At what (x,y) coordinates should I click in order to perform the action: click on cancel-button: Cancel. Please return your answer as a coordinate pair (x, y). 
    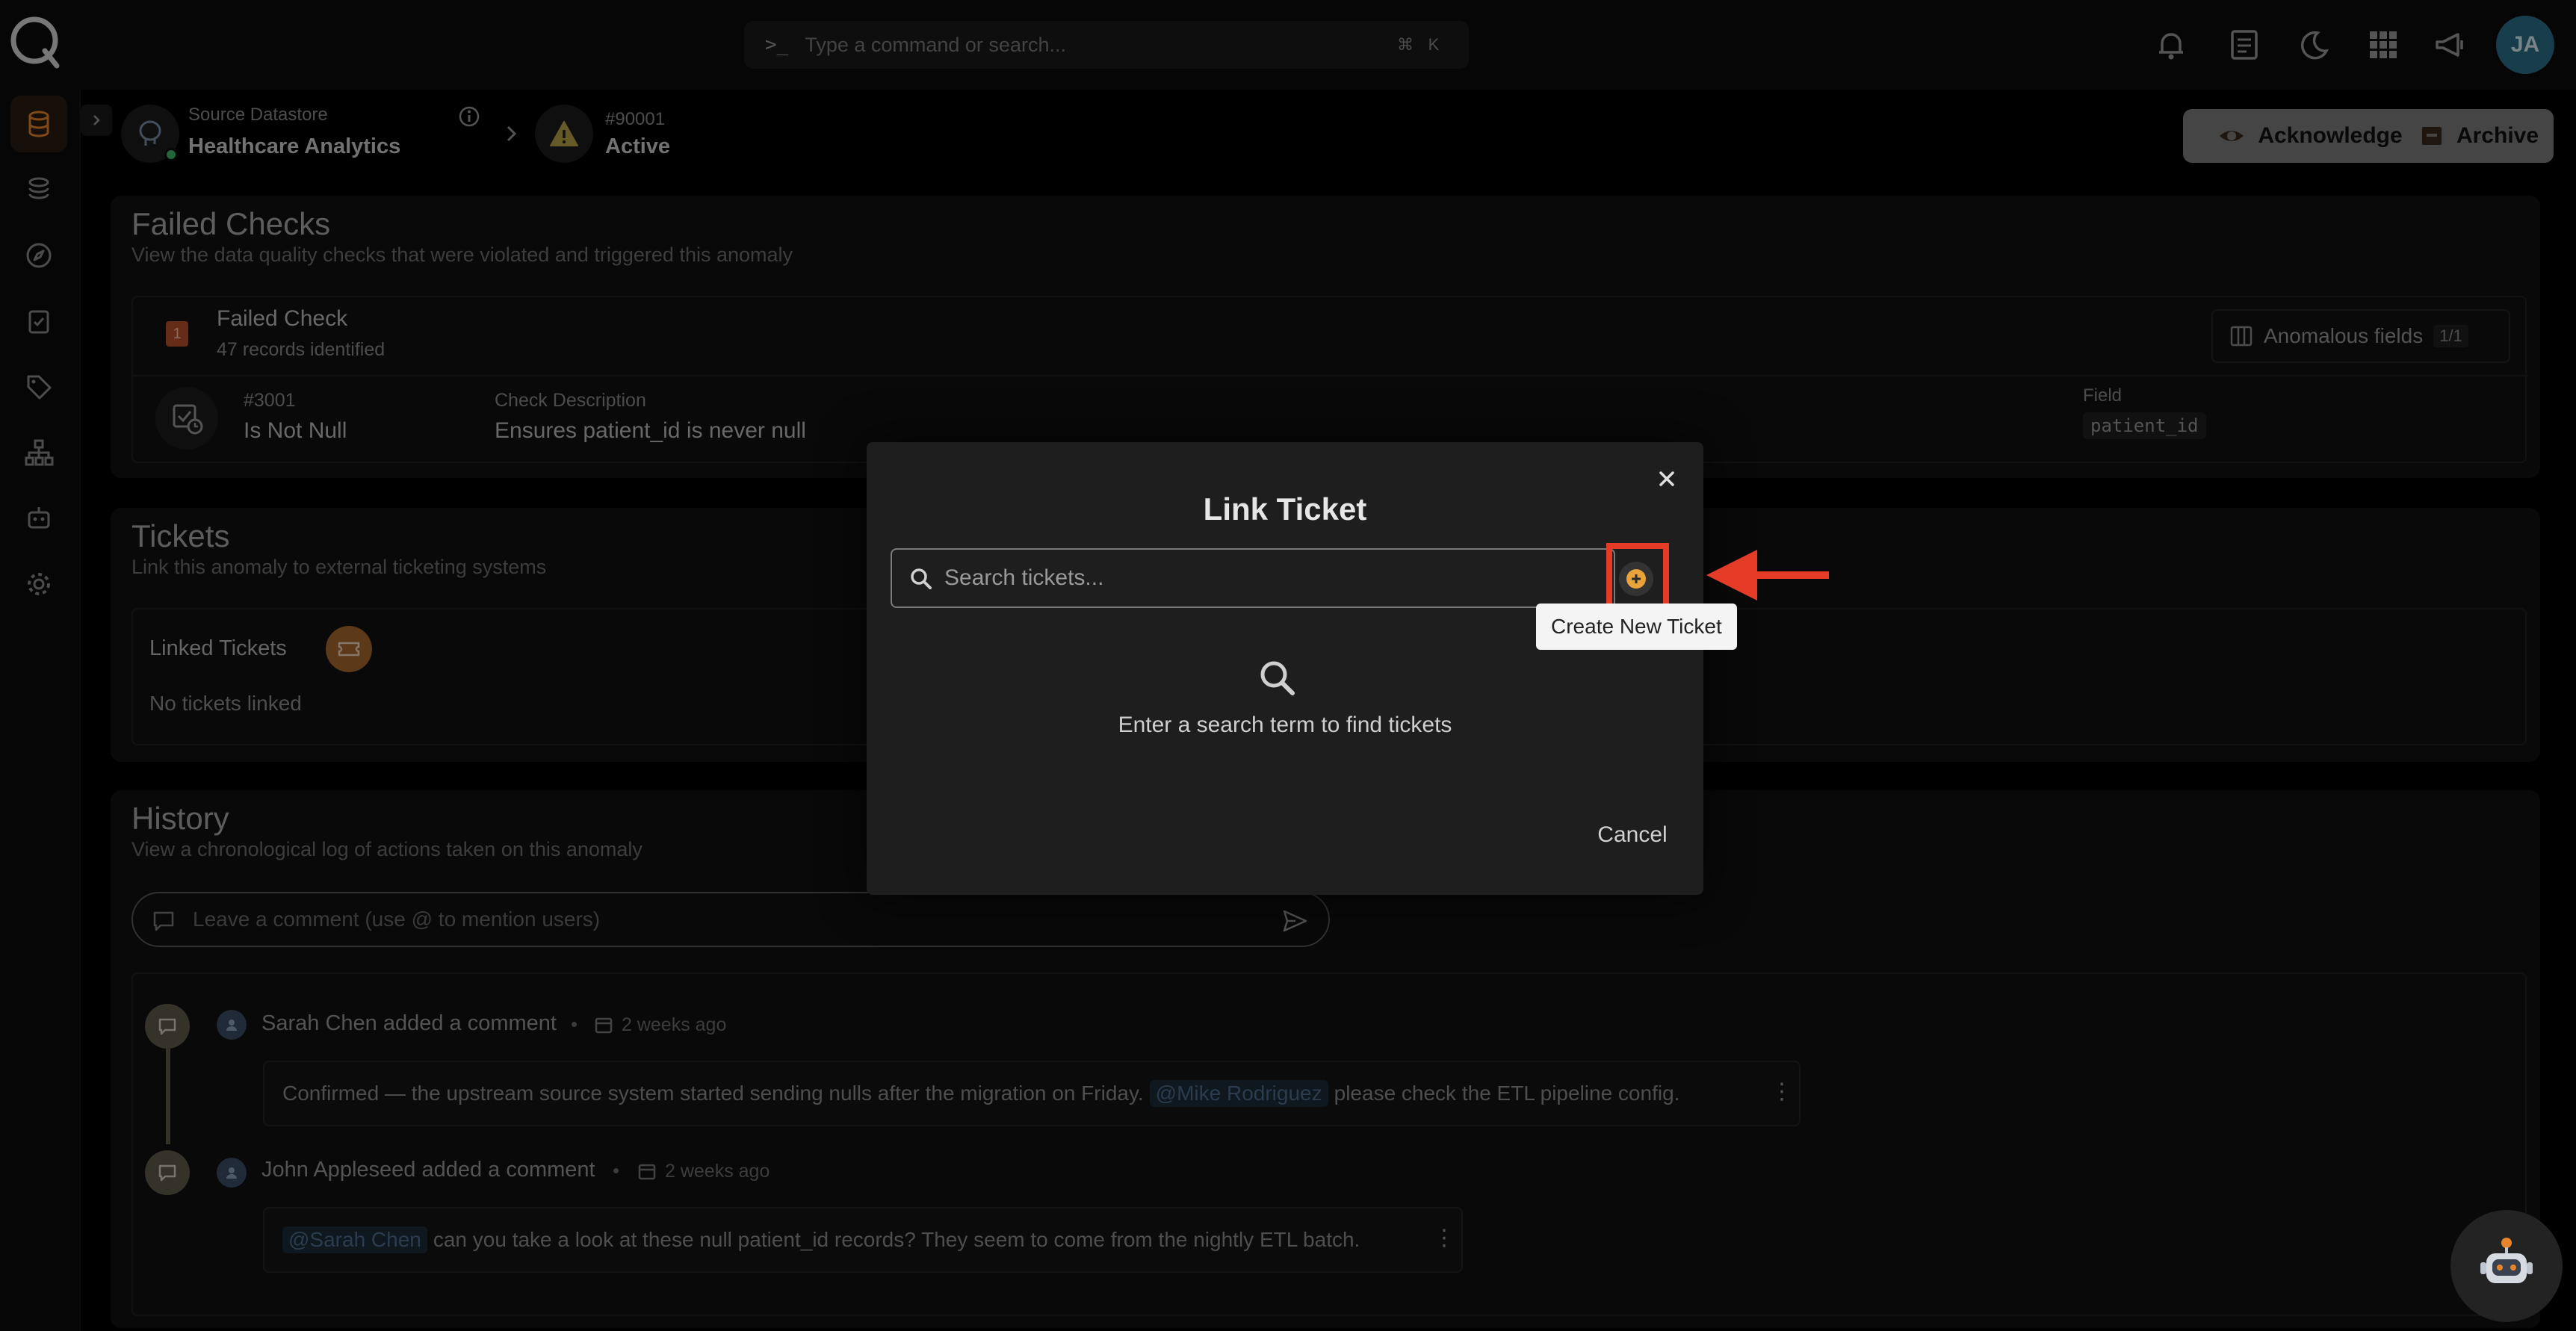
    Looking at the image, I should click on (1632, 835).